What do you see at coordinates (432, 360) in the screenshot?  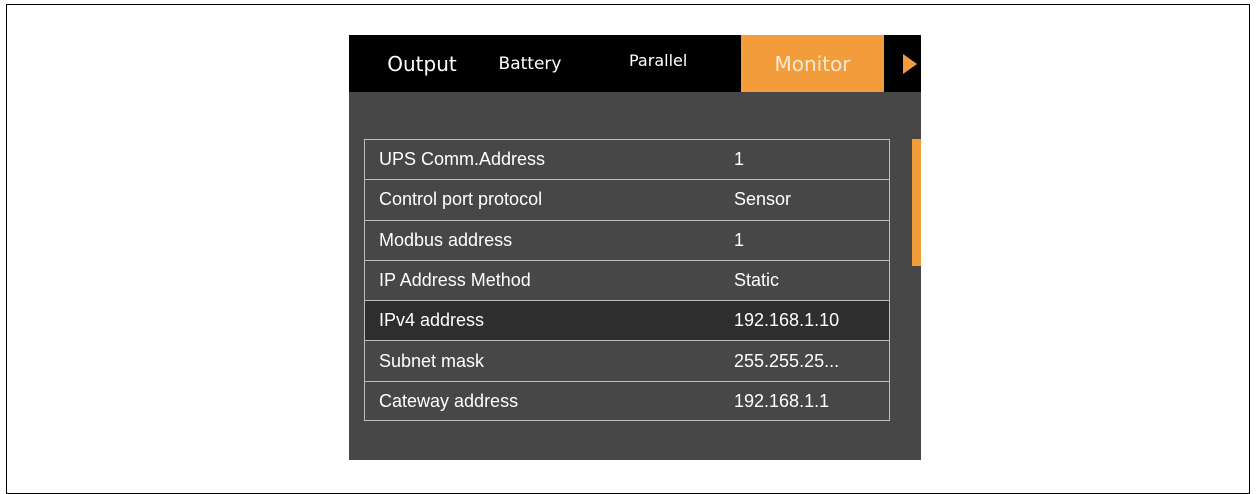 I see `setting-label: Subnet mask` at bounding box center [432, 360].